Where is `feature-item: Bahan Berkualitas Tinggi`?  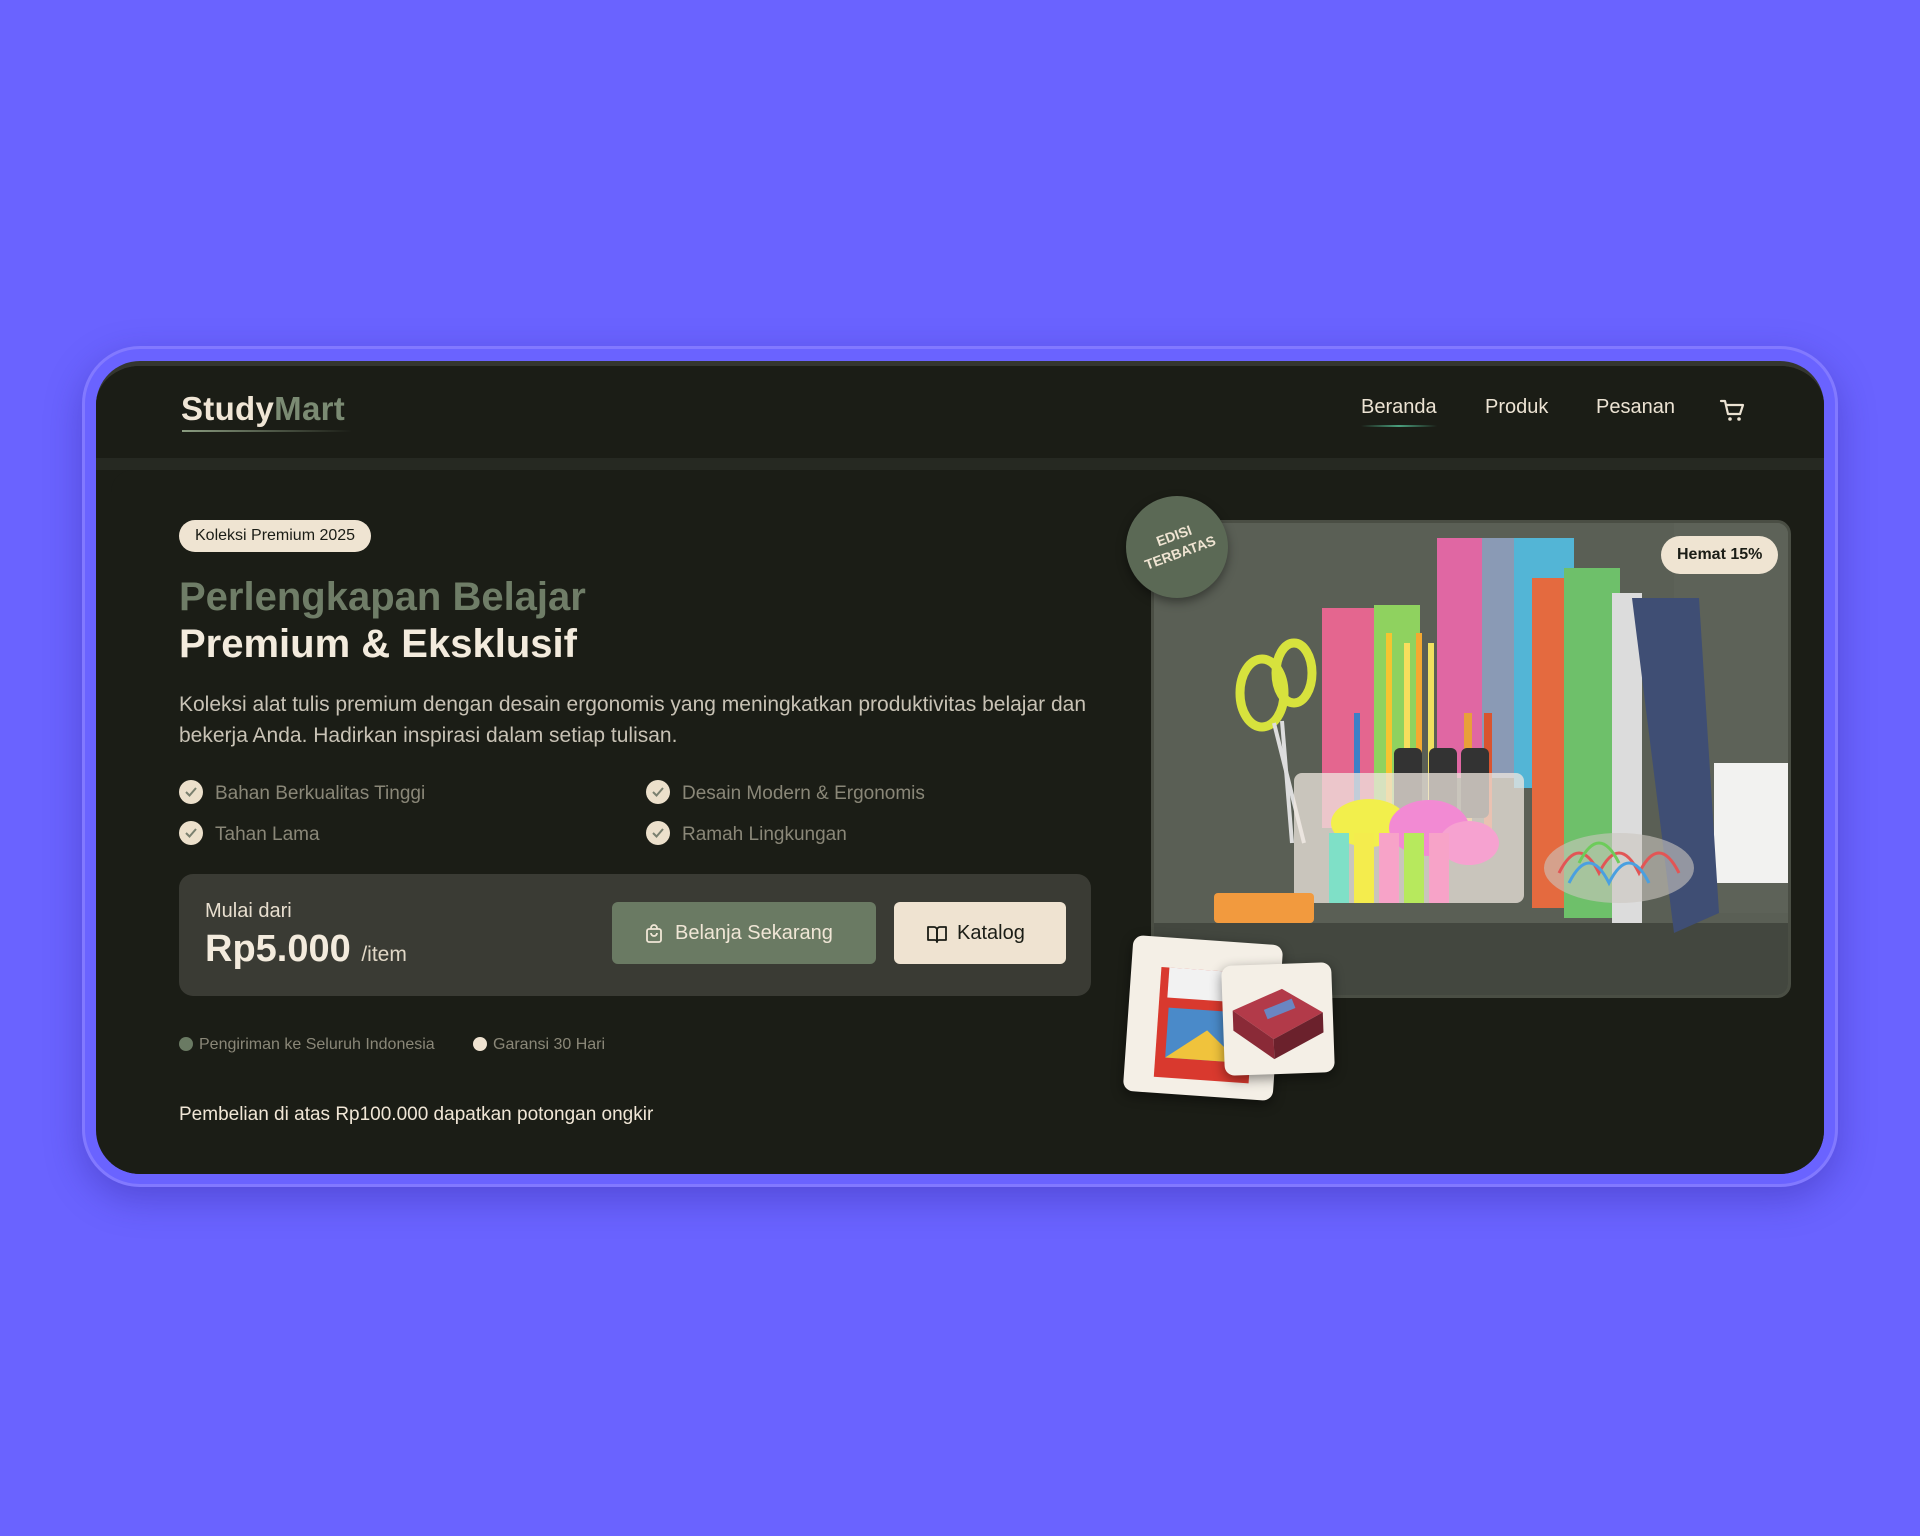 feature-item: Bahan Berkualitas Tinggi is located at coordinates (302, 793).